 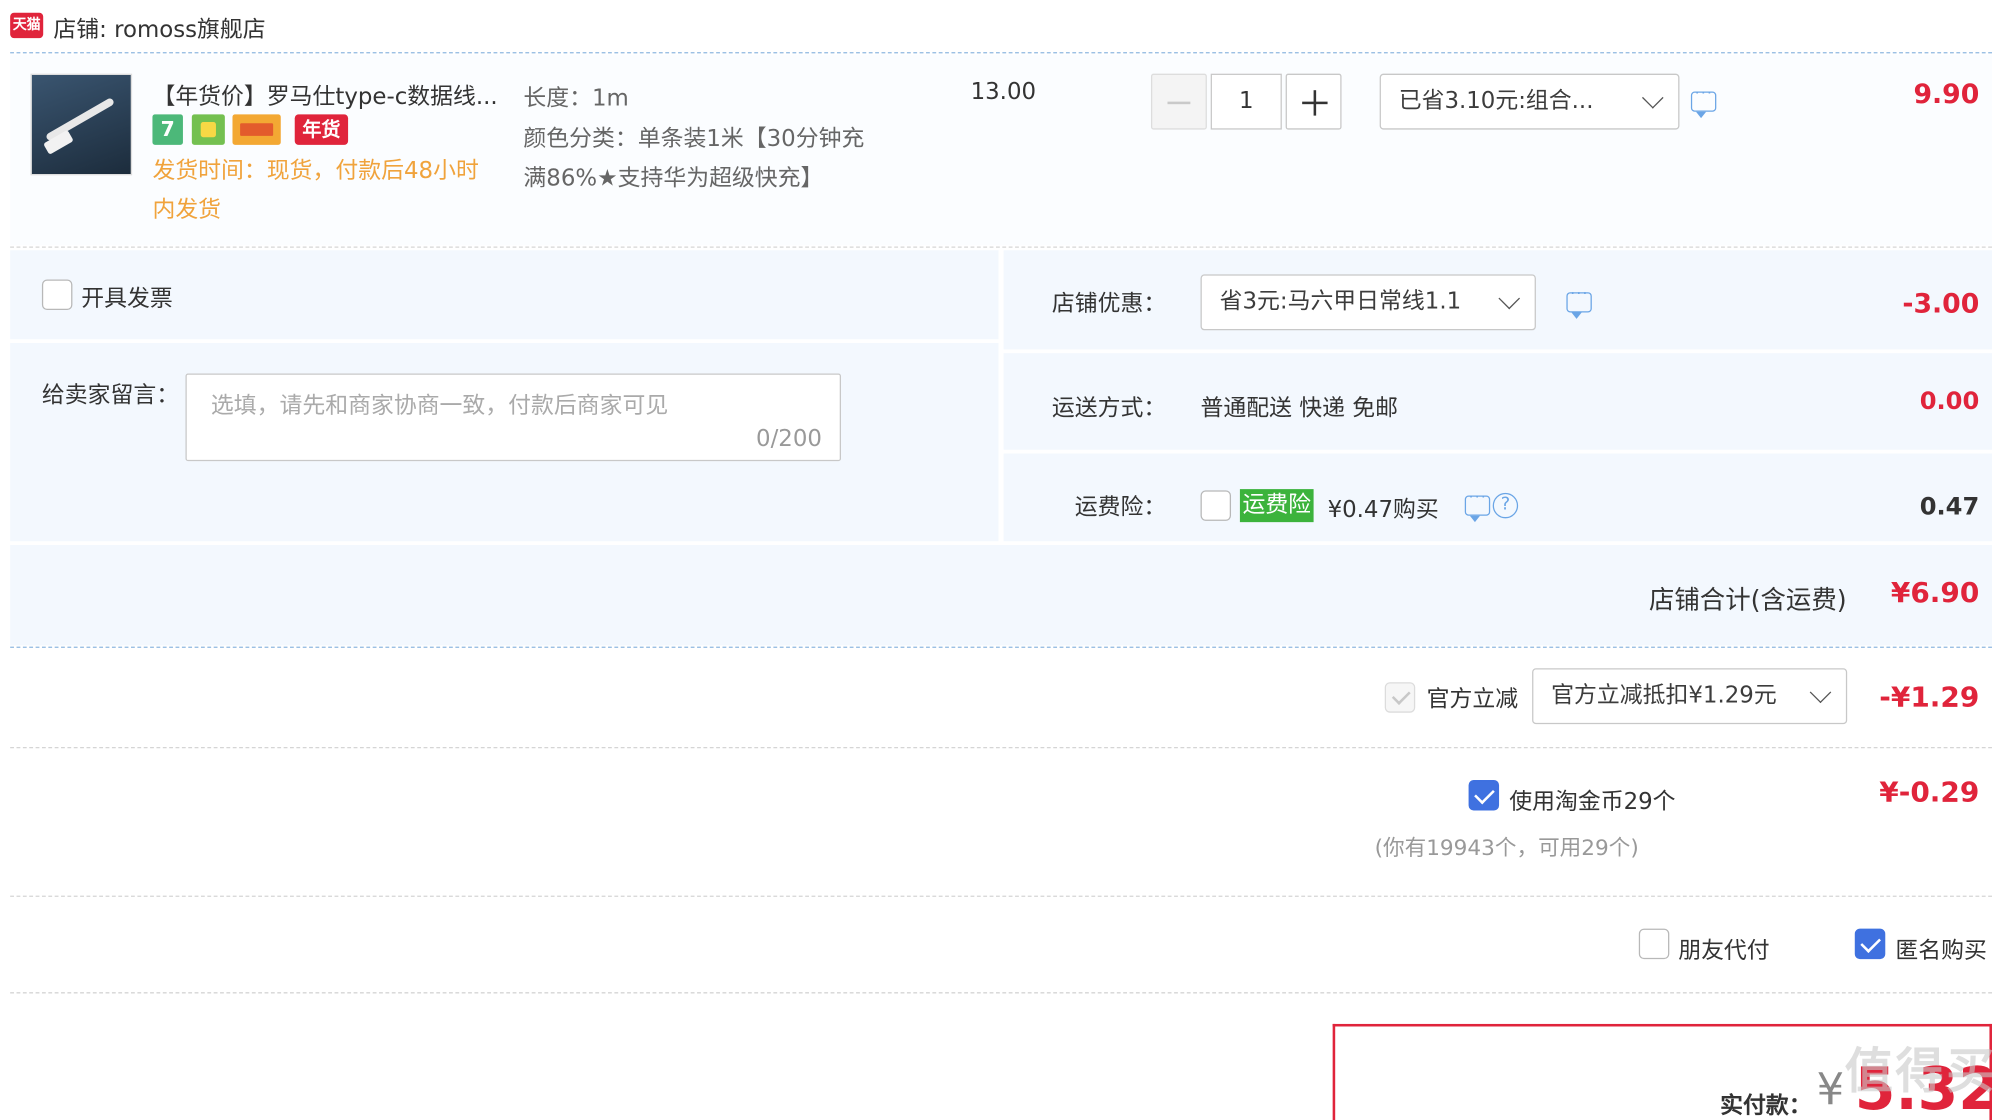 What do you see at coordinates (1001, 747) in the screenshot?
I see `official-divider` at bounding box center [1001, 747].